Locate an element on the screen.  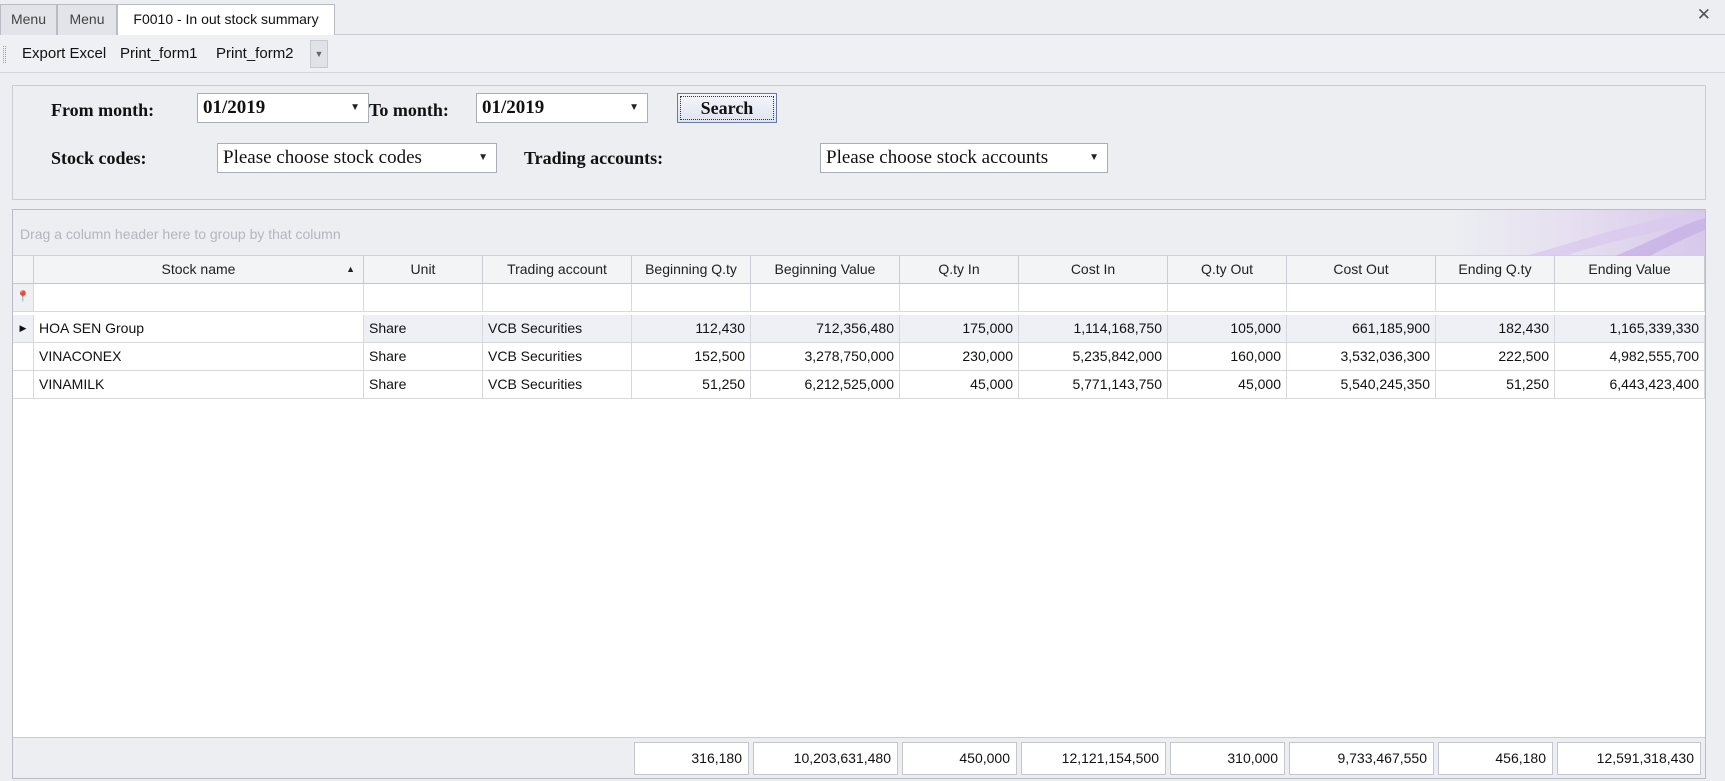
stock-codes-select: Please choose stock codes ▼ is located at coordinates (357, 158).